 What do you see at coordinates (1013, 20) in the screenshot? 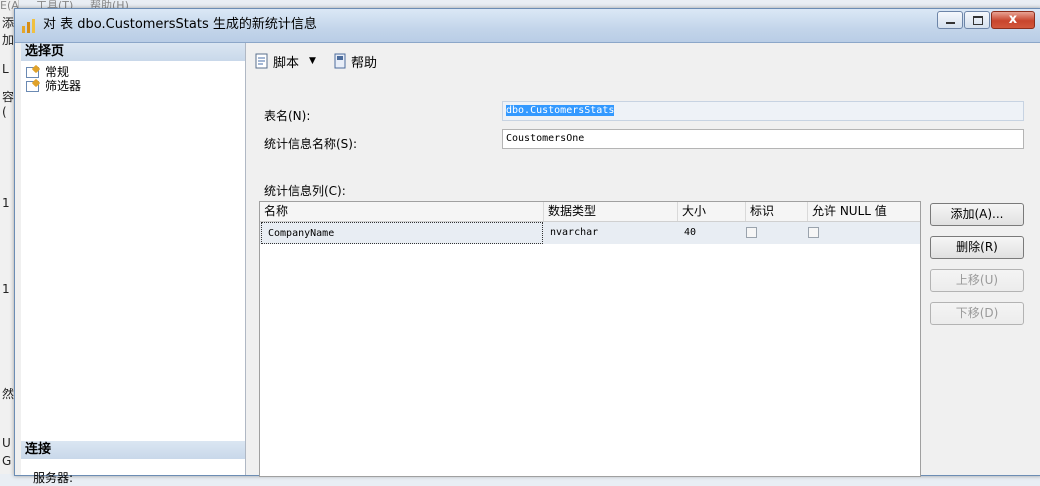
I see `close-button: x` at bounding box center [1013, 20].